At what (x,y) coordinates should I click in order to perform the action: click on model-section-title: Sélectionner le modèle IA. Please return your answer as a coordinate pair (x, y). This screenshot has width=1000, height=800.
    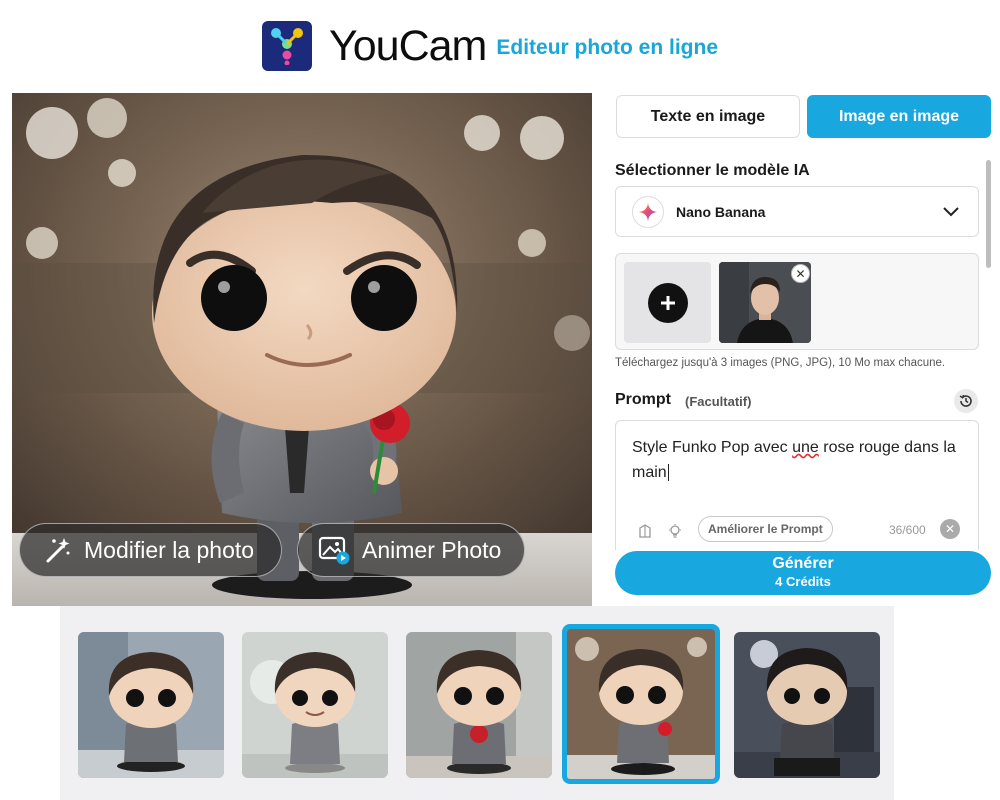
    Looking at the image, I should click on (712, 170).